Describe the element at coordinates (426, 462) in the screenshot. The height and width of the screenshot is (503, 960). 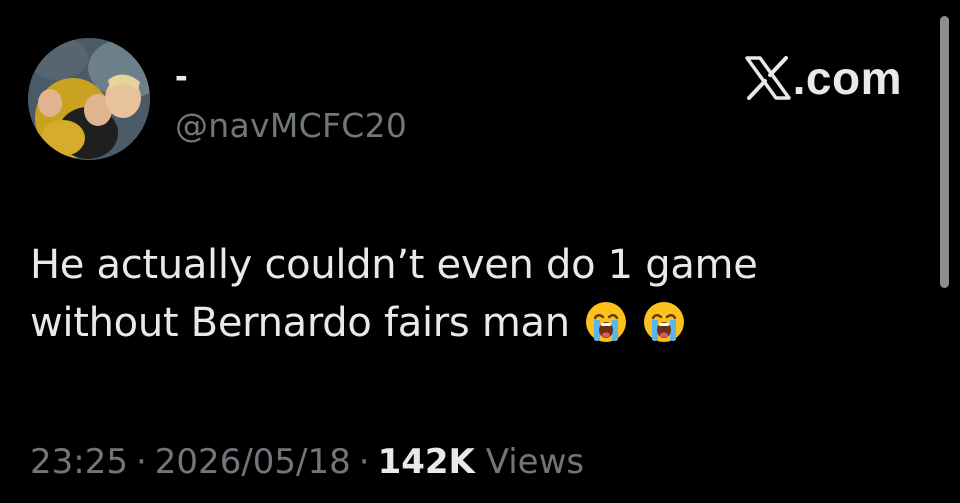
I see `views-count: 142K` at that location.